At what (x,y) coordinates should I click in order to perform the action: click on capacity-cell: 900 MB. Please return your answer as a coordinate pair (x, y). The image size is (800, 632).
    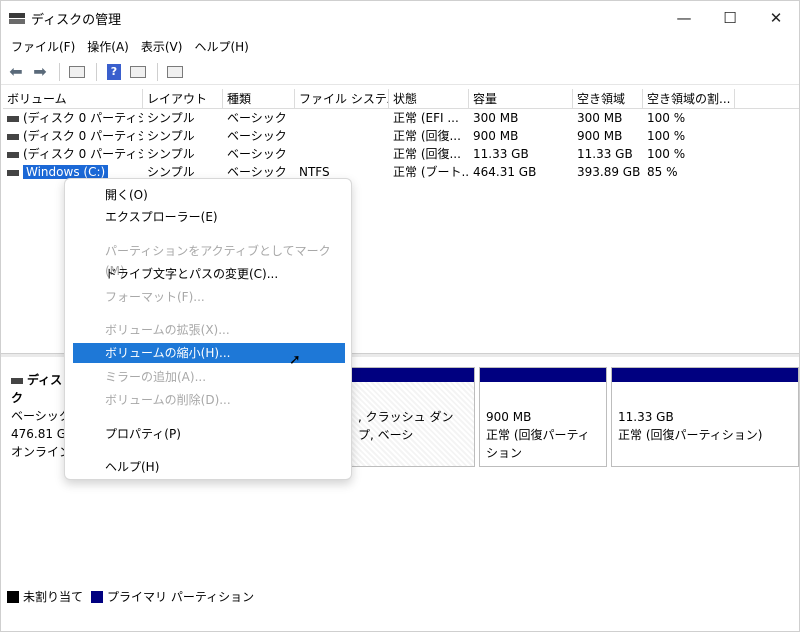
    Looking at the image, I should click on (496, 136).